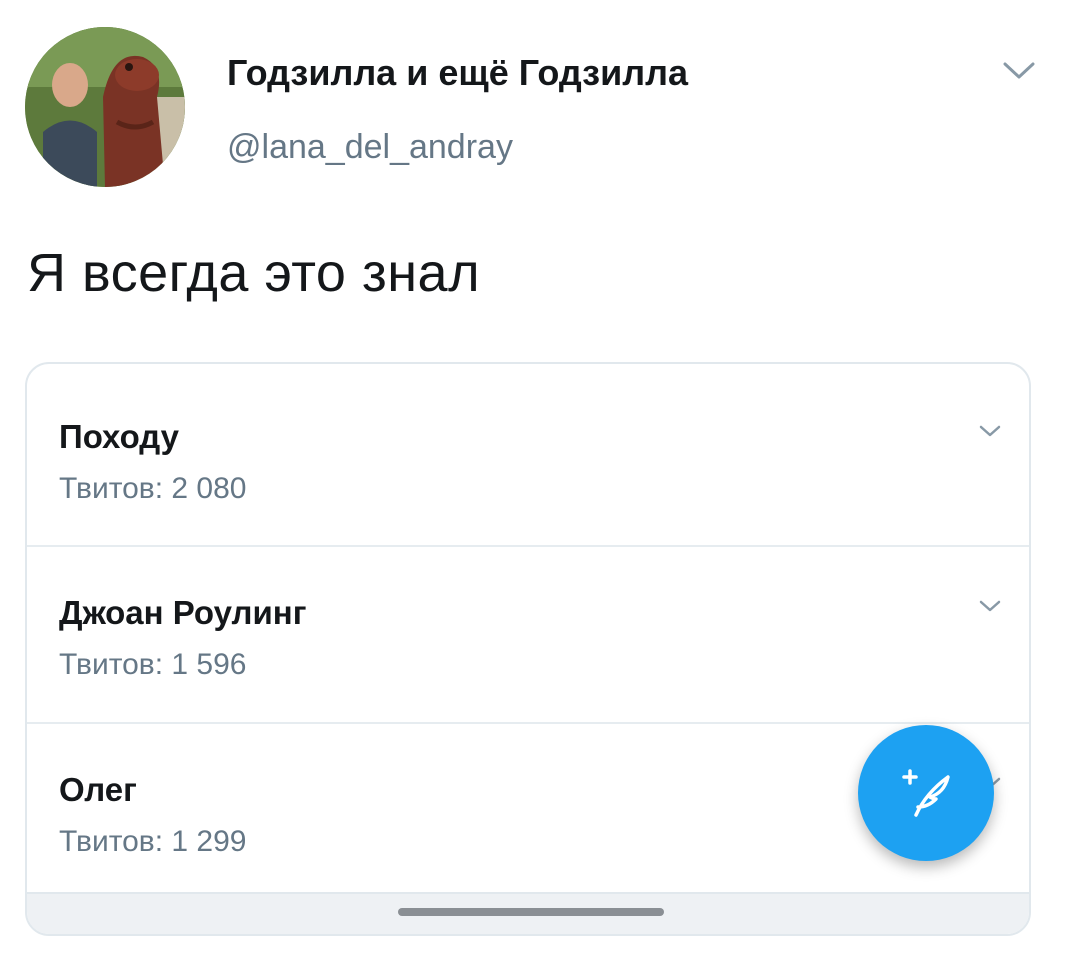 This screenshot has height=975, width=1068. I want to click on list-item-count: Твитов: 1 299, so click(152, 842).